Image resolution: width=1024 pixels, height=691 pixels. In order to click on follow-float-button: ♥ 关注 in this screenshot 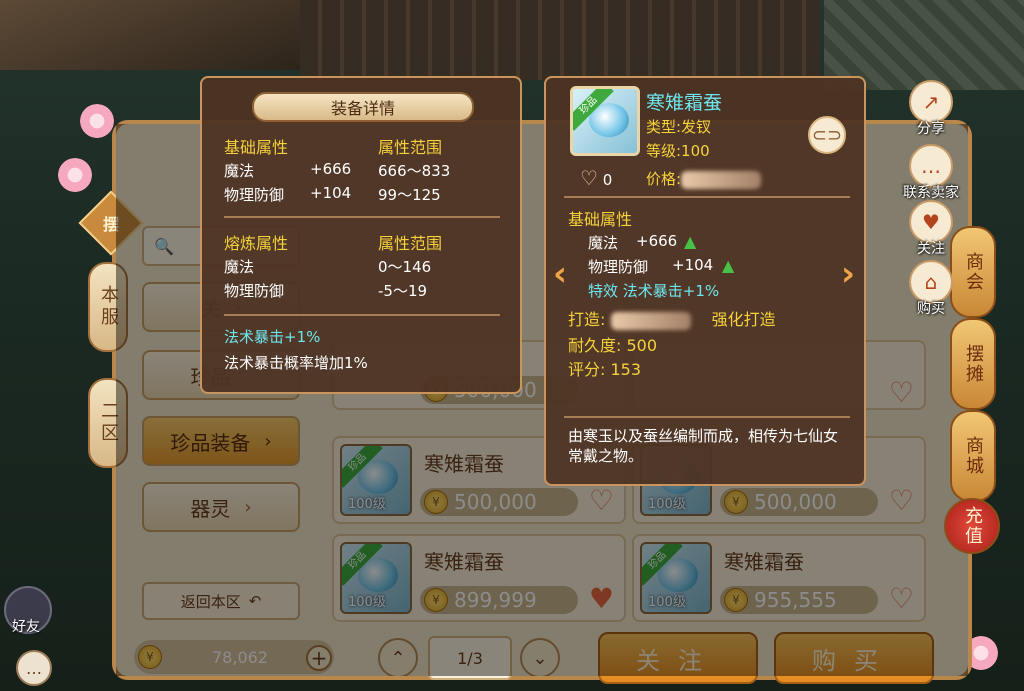, I will do `click(931, 229)`.